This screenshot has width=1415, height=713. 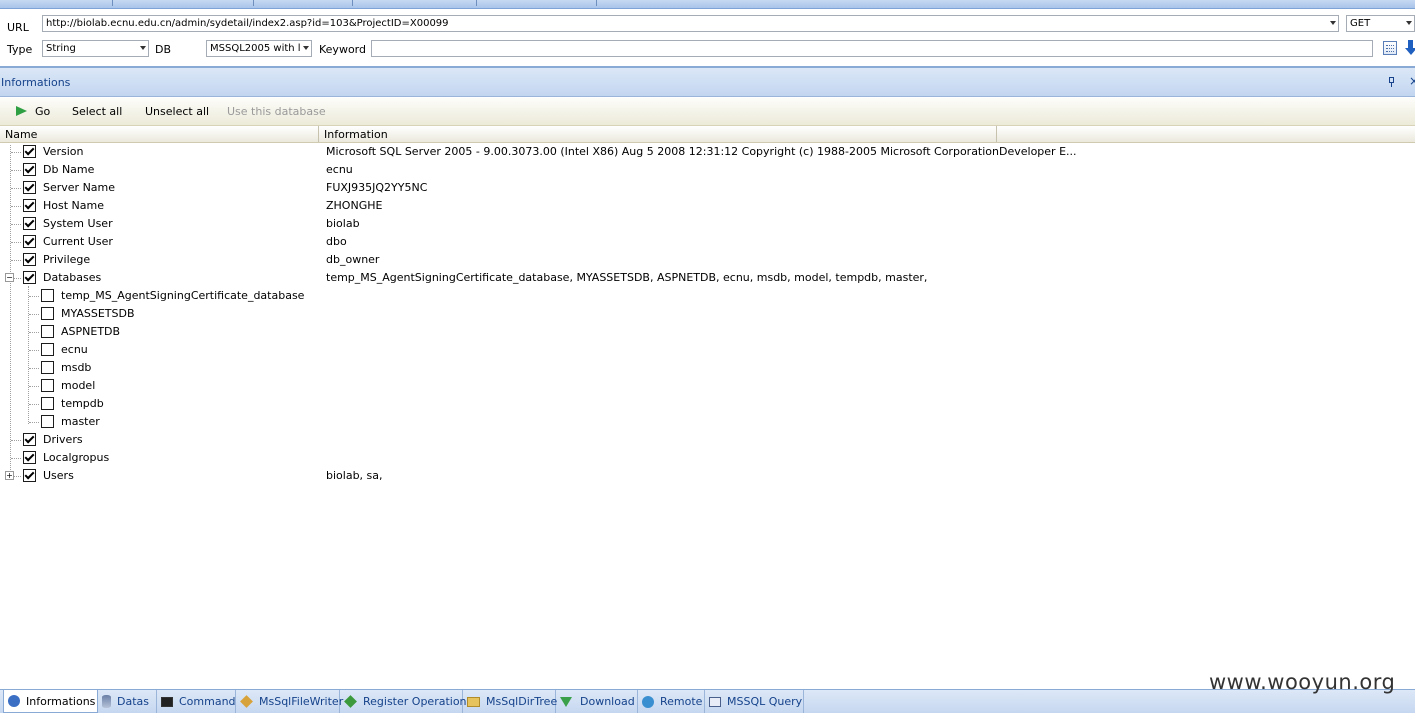 What do you see at coordinates (67, 259) in the screenshot?
I see `row-name: Privilege` at bounding box center [67, 259].